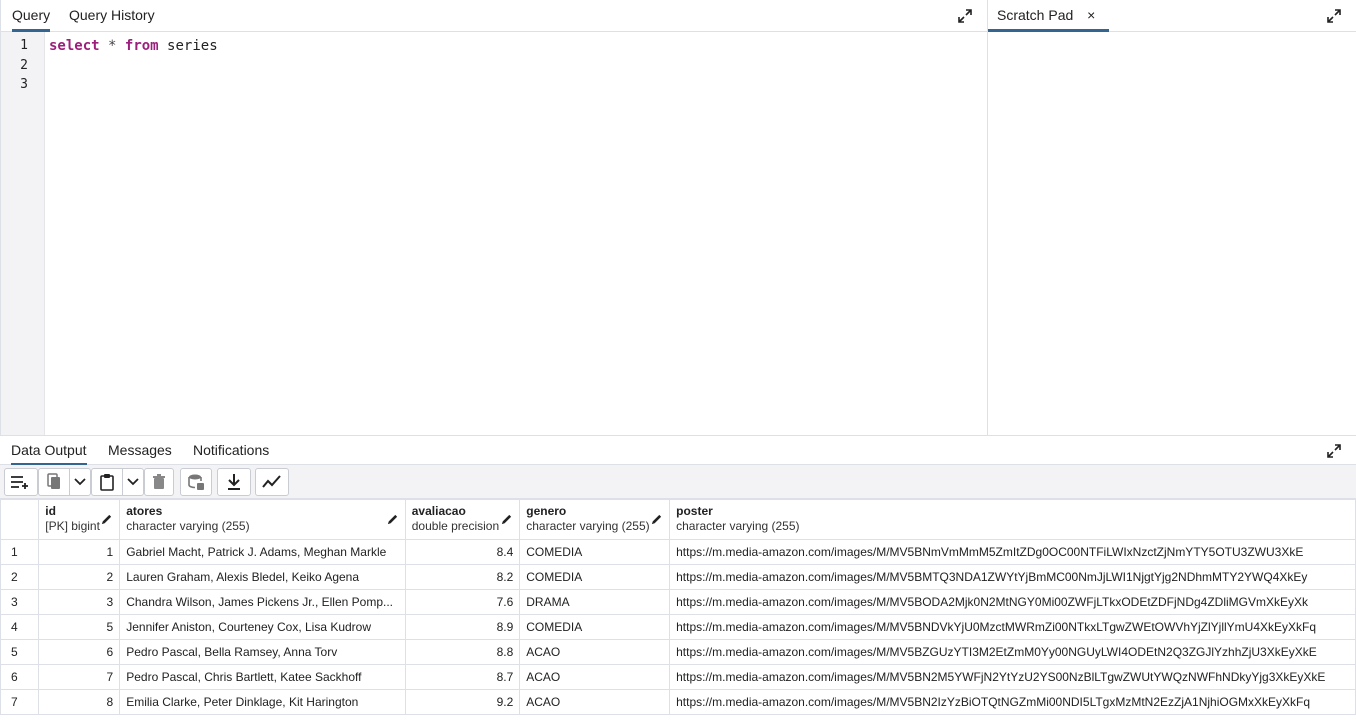  I want to click on row-number: 7, so click(20, 702).